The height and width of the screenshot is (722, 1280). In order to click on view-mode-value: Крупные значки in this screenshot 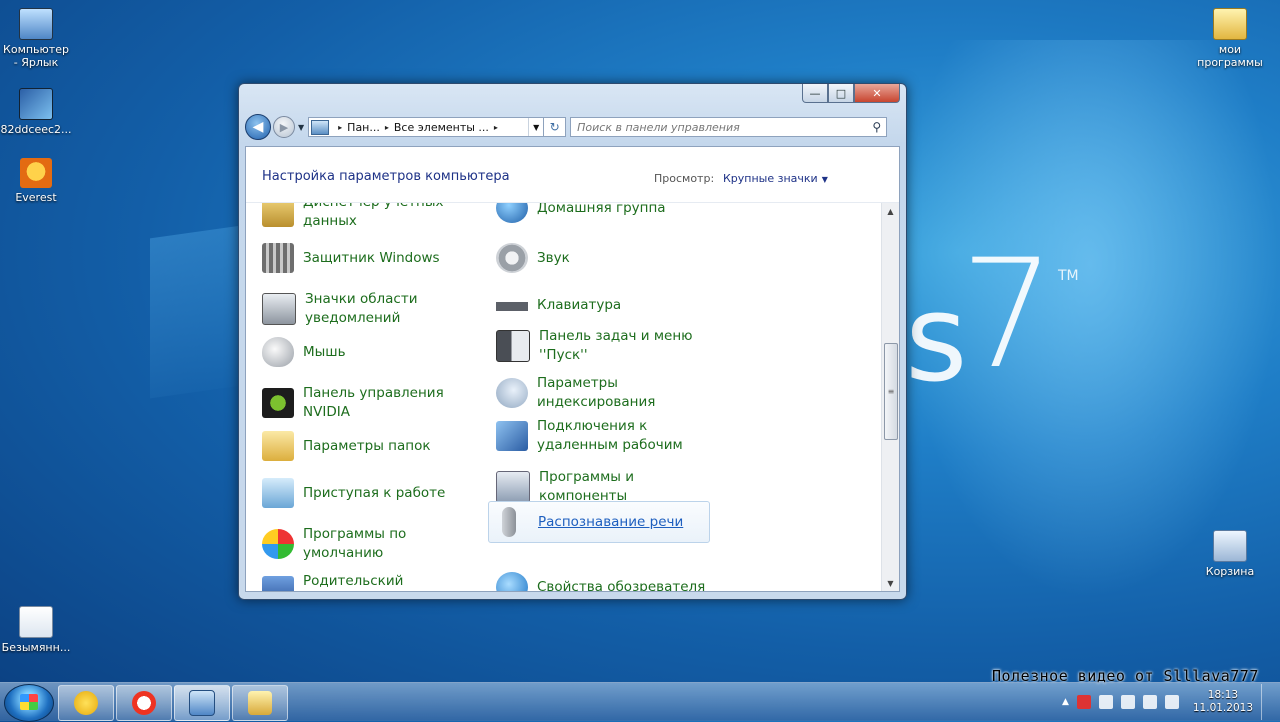, I will do `click(770, 178)`.